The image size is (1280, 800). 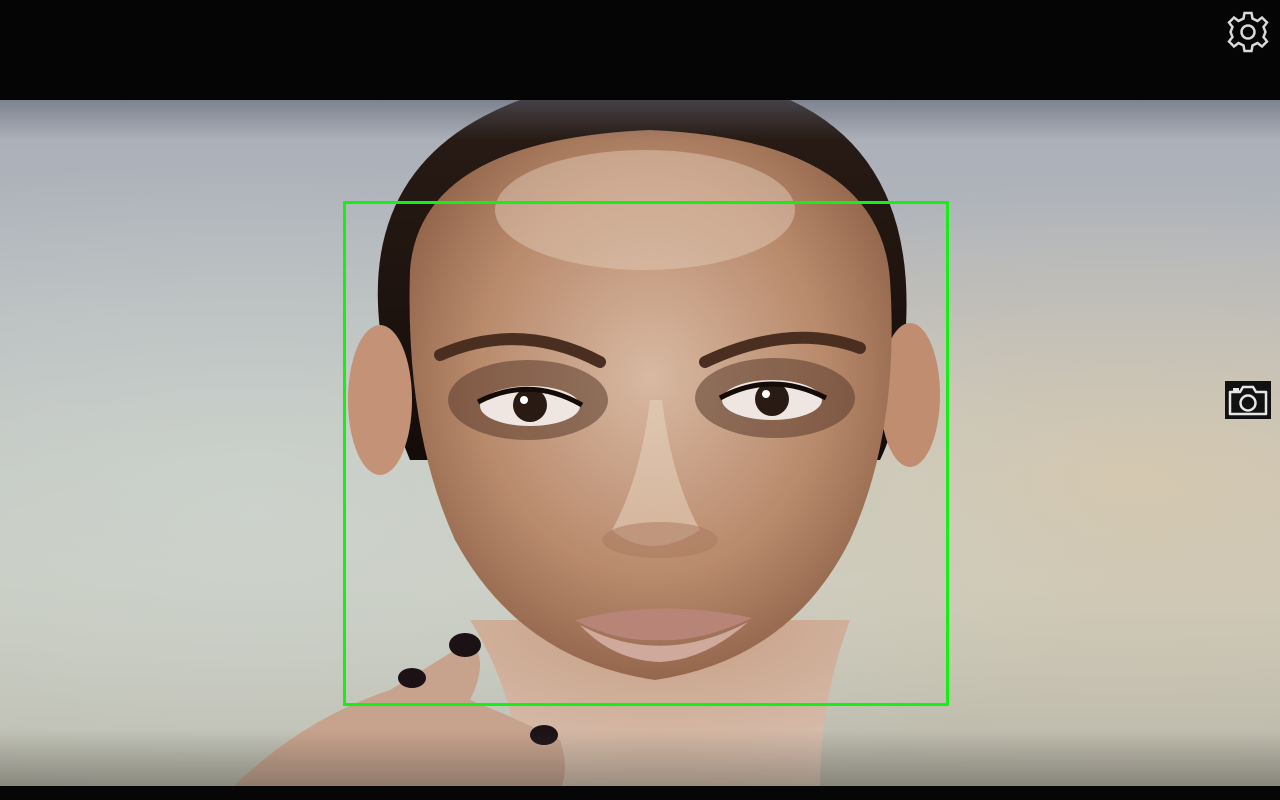 What do you see at coordinates (640, 793) in the screenshot?
I see `bottom-bar` at bounding box center [640, 793].